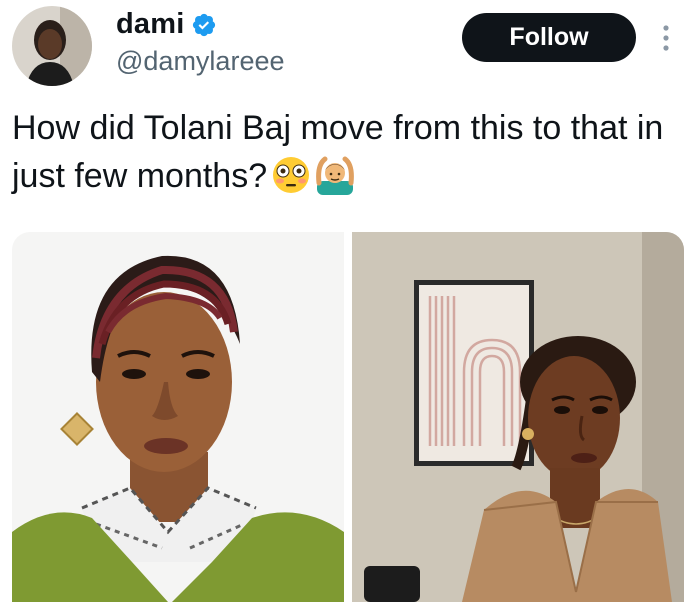 Image resolution: width=691 pixels, height=602 pixels. What do you see at coordinates (666, 38) in the screenshot?
I see `vertical-ellipsis-icon` at bounding box center [666, 38].